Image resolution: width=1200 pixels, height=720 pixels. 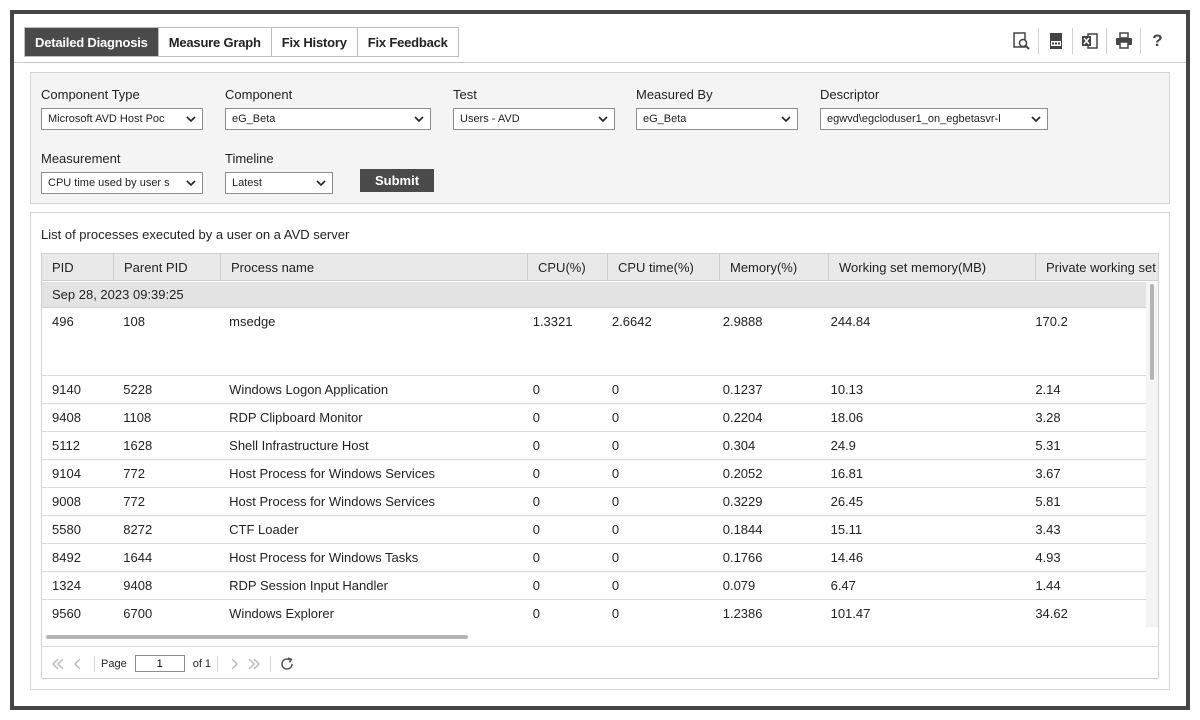 I want to click on column-header-cpu-time: CPU time(%), so click(x=664, y=267).